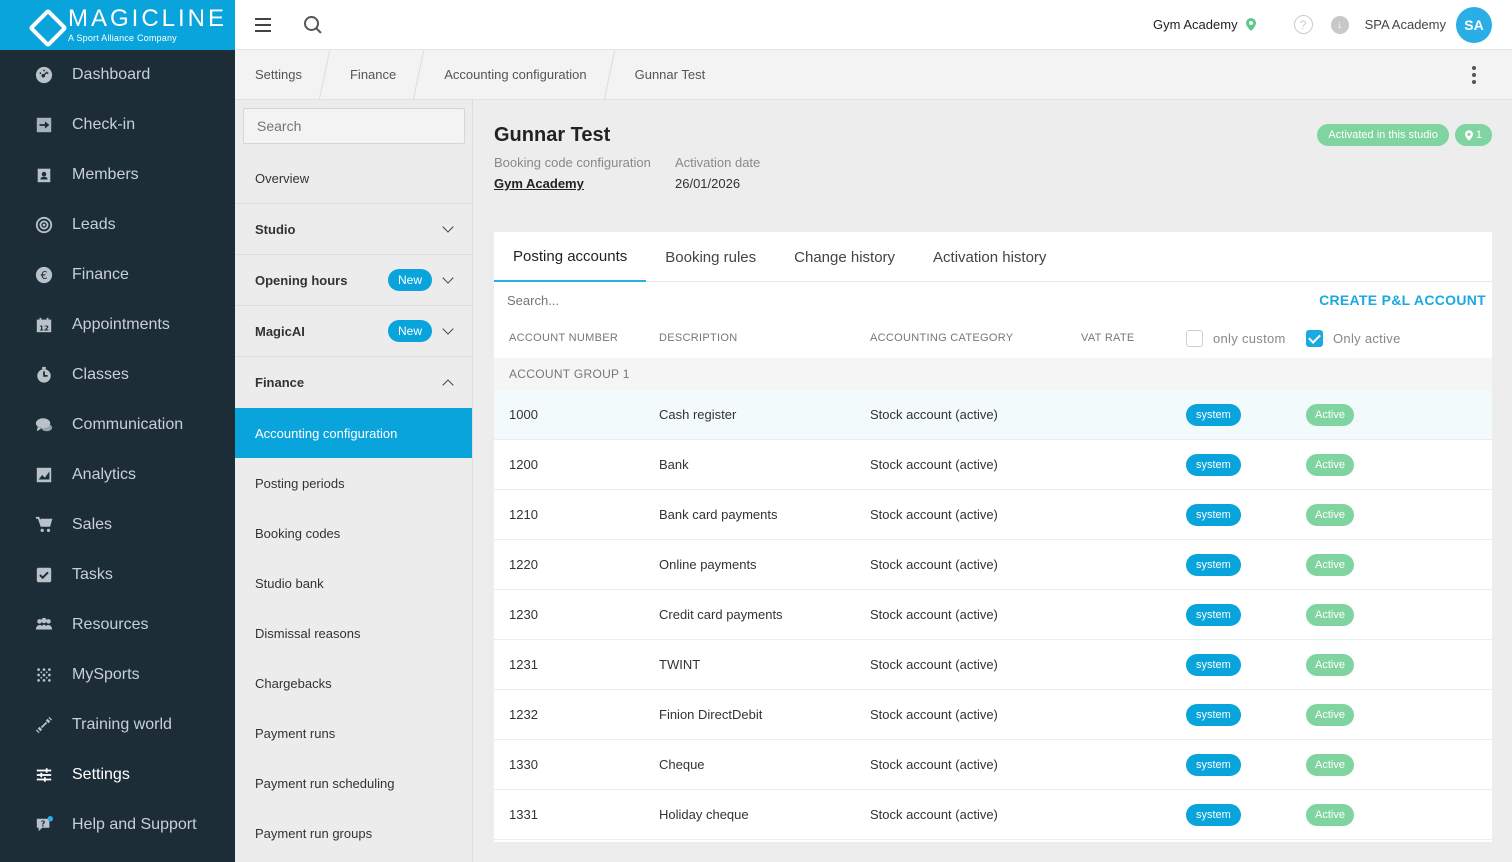 Image resolution: width=1512 pixels, height=862 pixels. I want to click on breadcrumb-finance: Finance, so click(373, 75).